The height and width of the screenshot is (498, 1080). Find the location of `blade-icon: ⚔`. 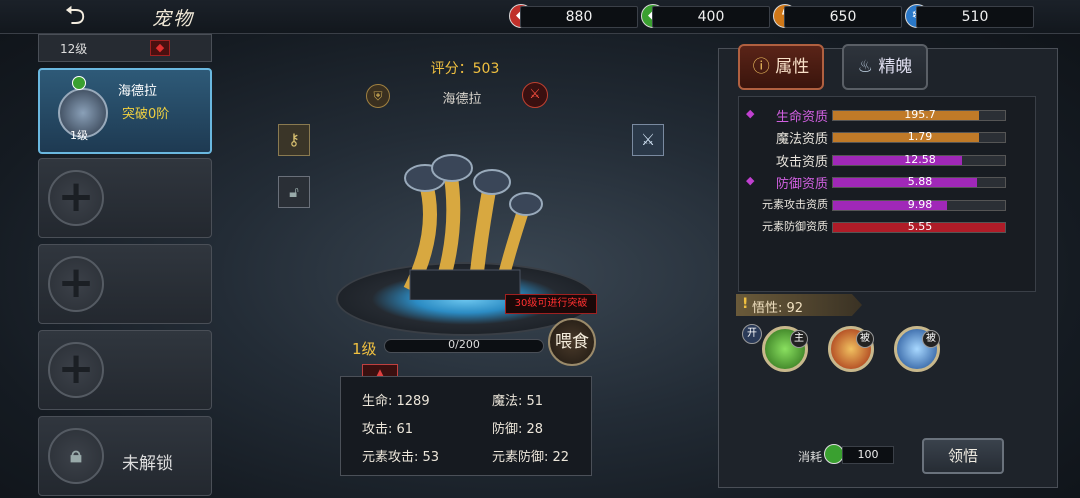

blade-icon: ⚔ is located at coordinates (648, 140).